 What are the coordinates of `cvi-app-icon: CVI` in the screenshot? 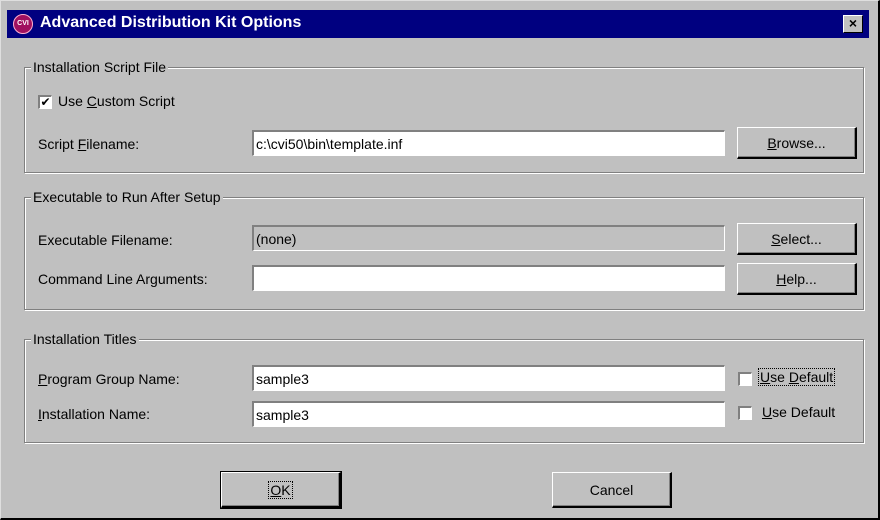 It's located at (23, 24).